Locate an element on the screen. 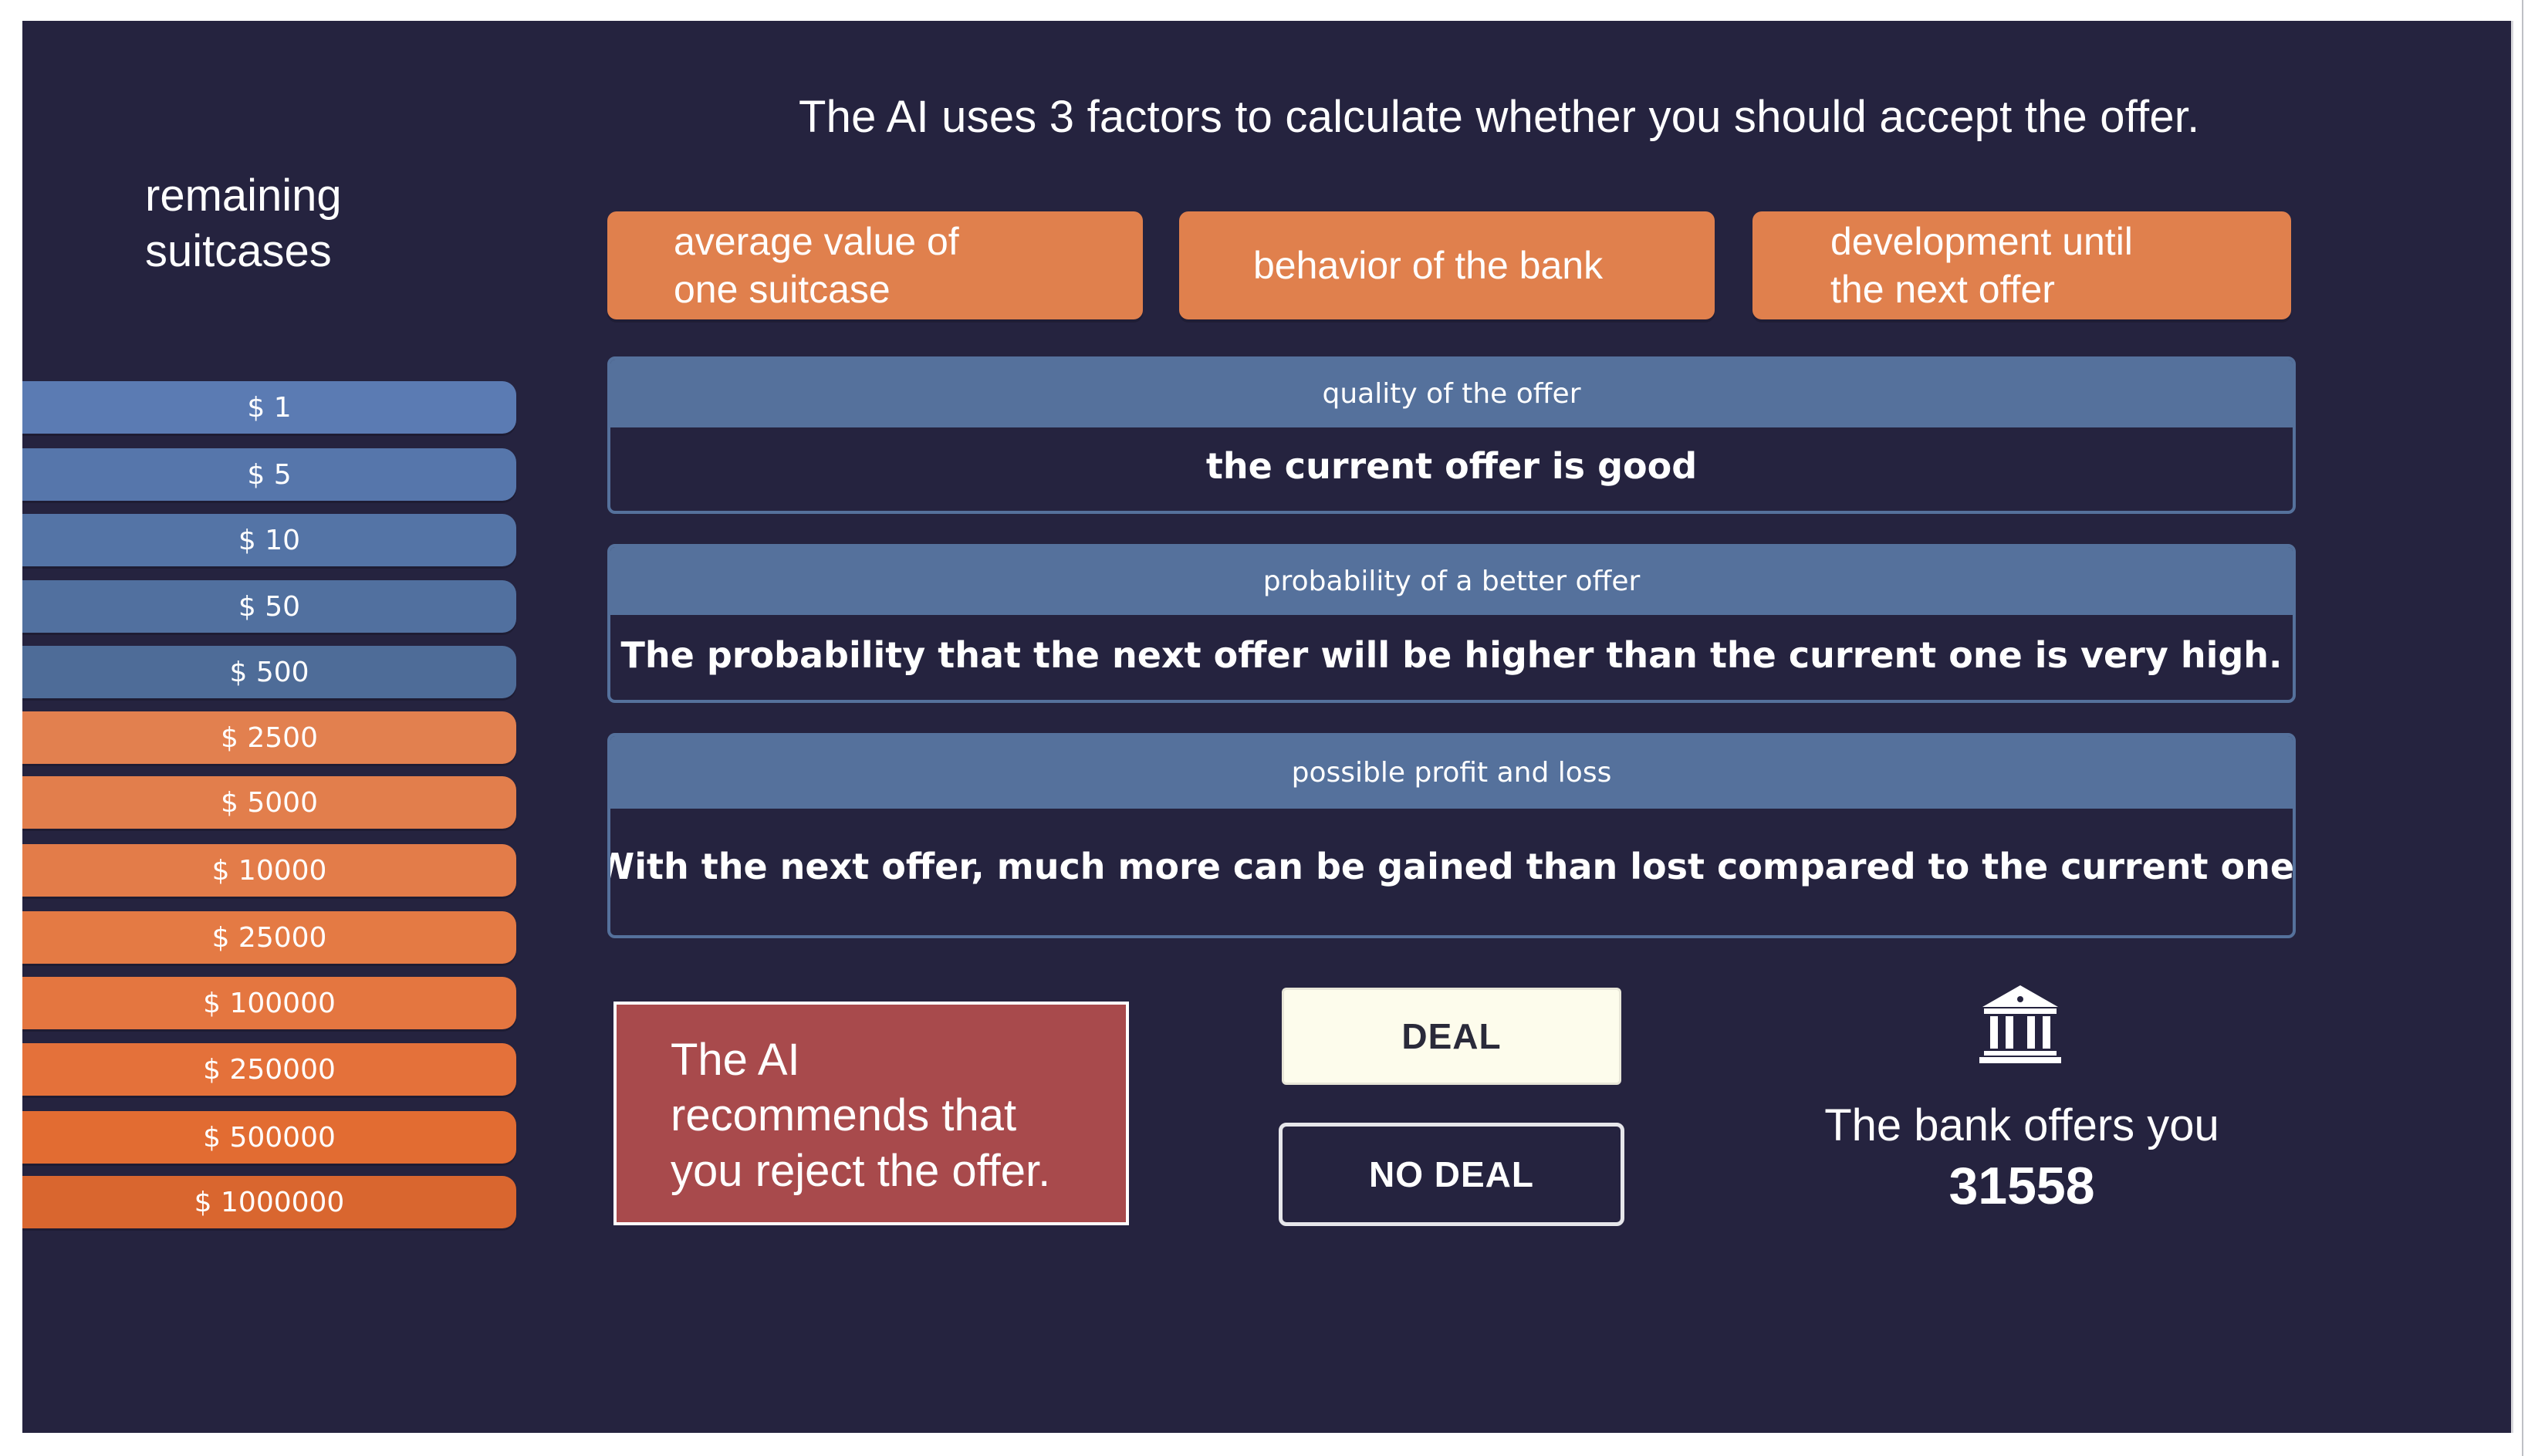  section-text: the current offer is good is located at coordinates (1452, 466).